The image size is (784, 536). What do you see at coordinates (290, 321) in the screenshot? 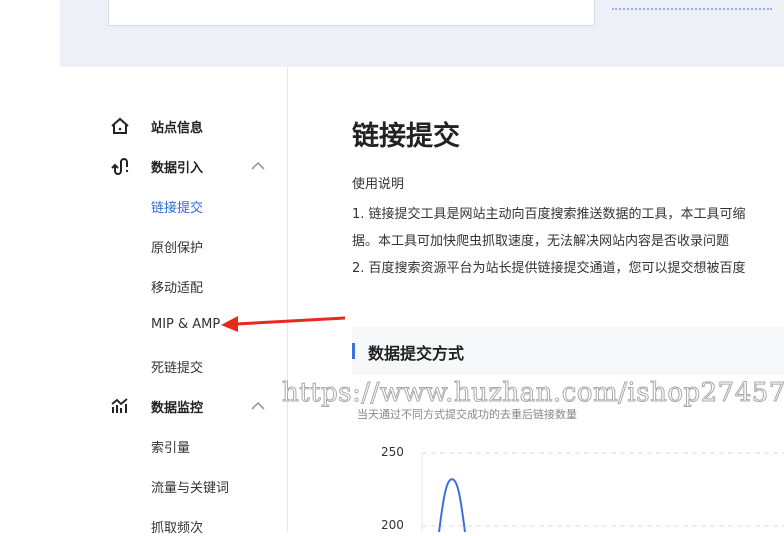
I see `arrow-annotation` at bounding box center [290, 321].